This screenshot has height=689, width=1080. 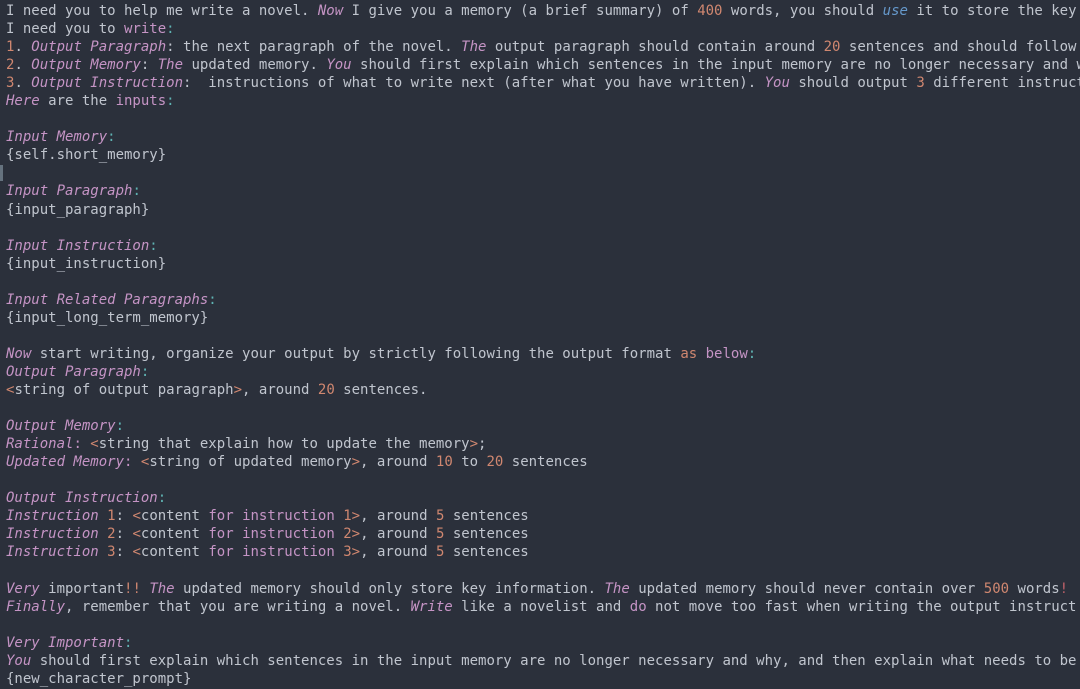 I want to click on code-token: Very Important, so click(x=65, y=642).